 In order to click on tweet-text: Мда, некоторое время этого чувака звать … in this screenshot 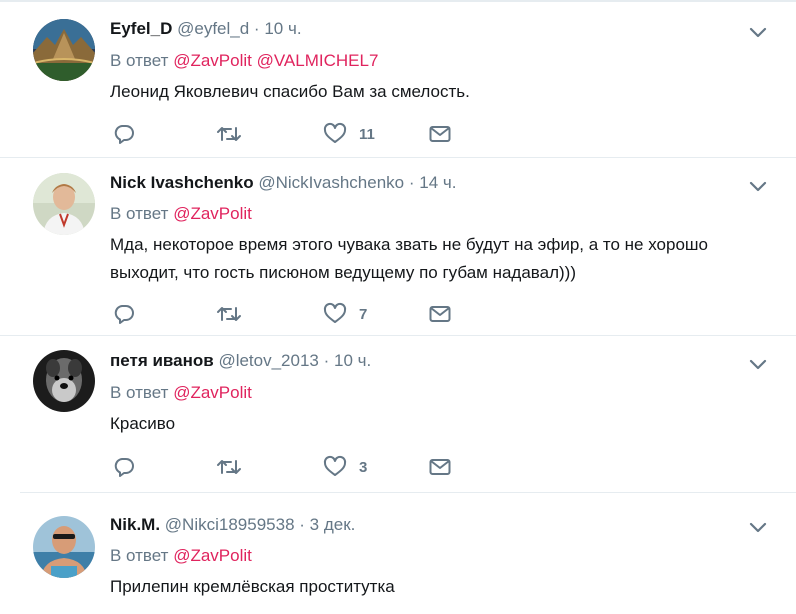, I will do `click(440, 259)`.